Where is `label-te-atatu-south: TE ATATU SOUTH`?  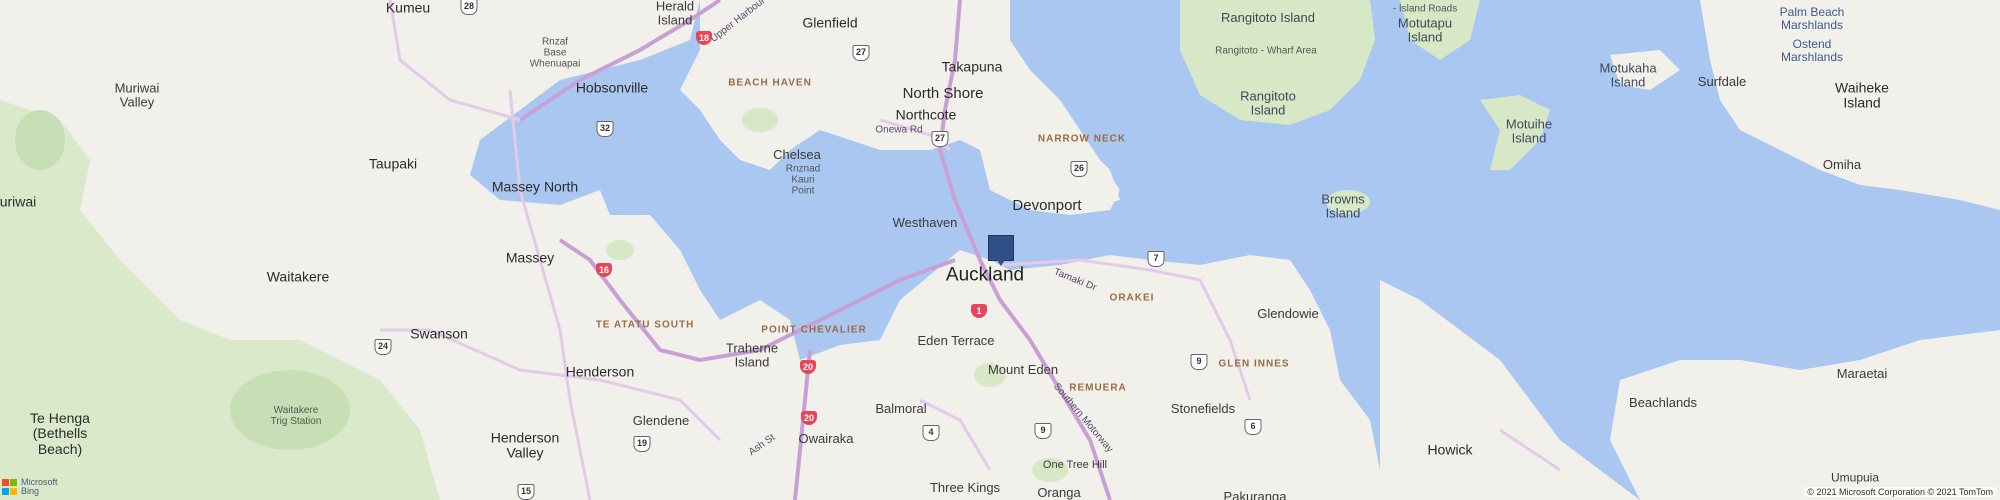 label-te-atatu-south: TE ATATU SOUTH is located at coordinates (645, 325).